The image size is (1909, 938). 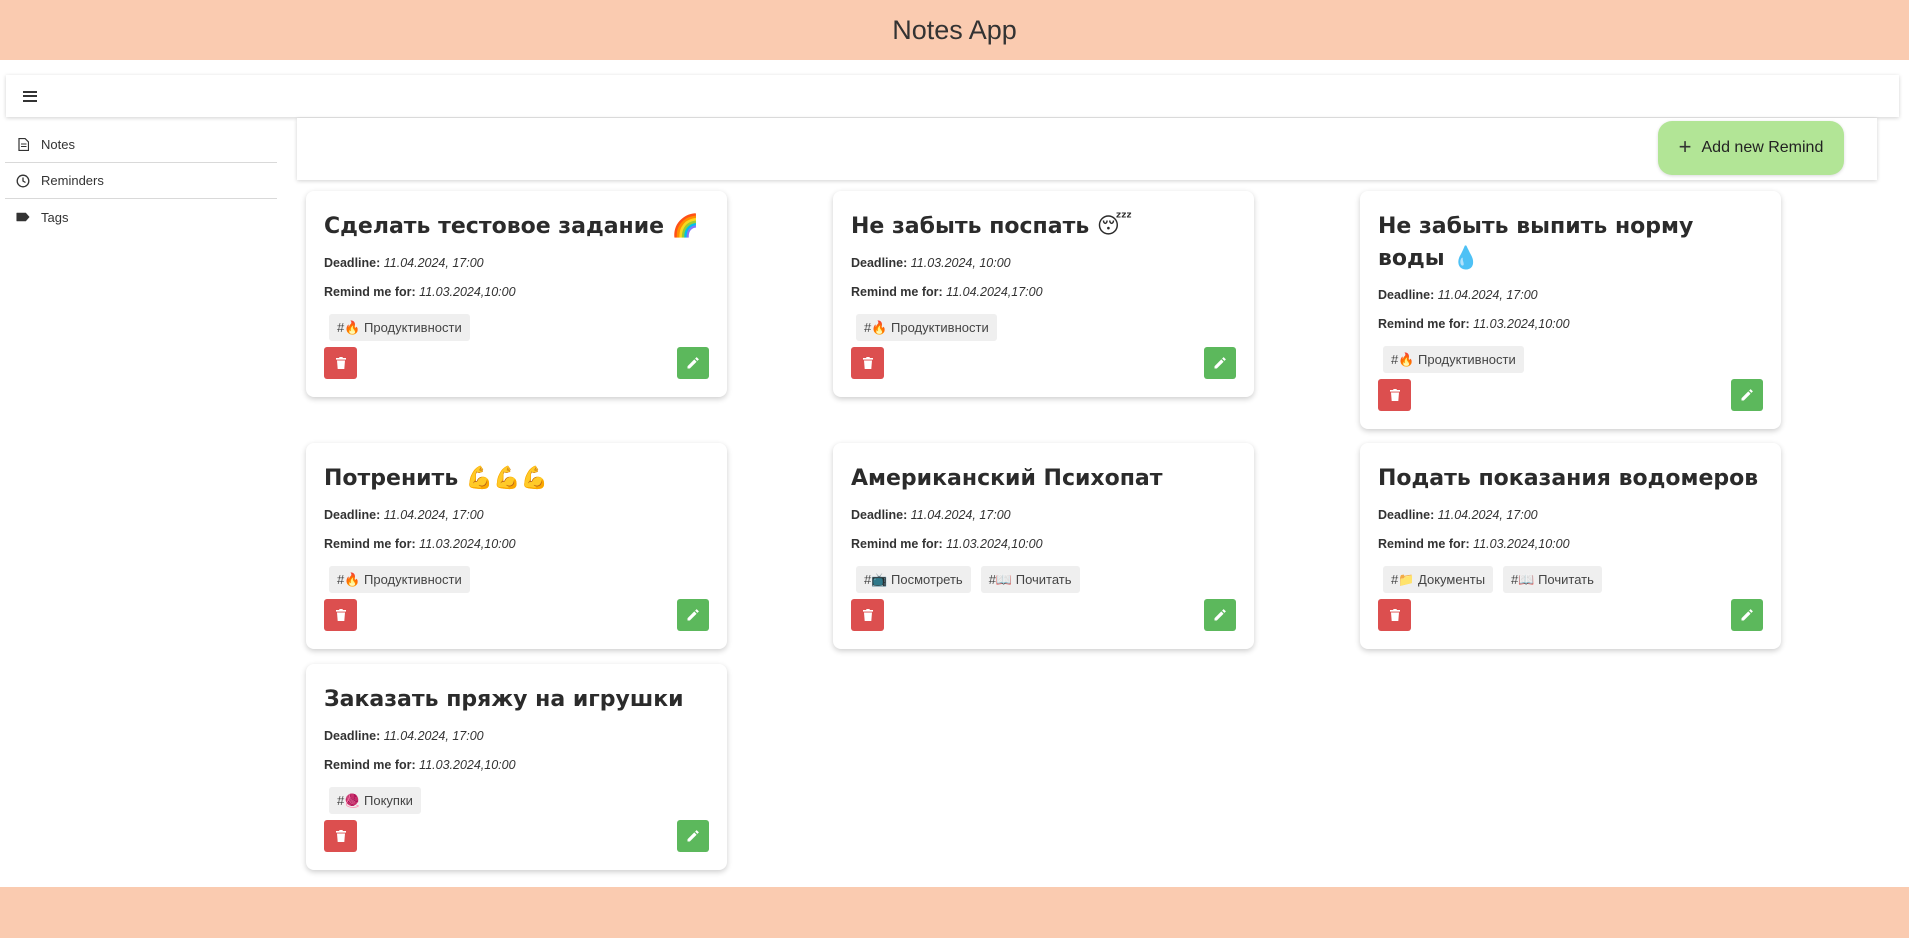 I want to click on card-title: Не забыть выпить норму воды 💧, so click(x=1536, y=242).